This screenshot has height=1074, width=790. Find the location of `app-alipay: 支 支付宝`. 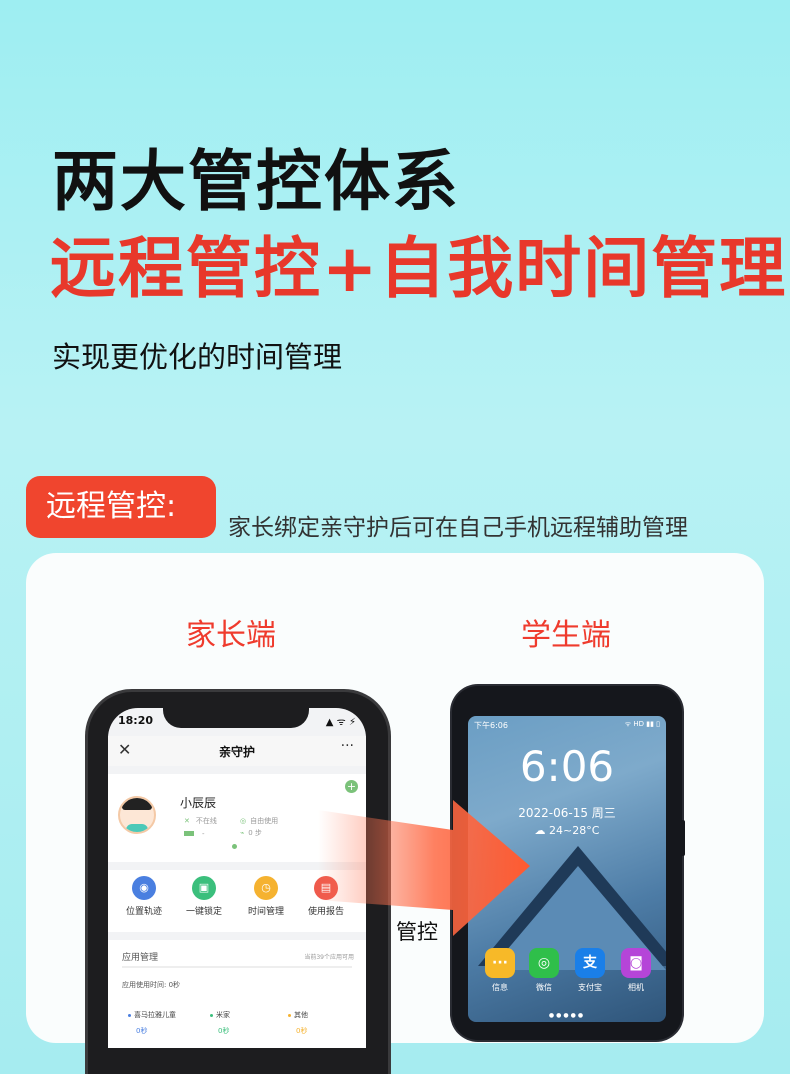

app-alipay: 支 支付宝 is located at coordinates (590, 970).